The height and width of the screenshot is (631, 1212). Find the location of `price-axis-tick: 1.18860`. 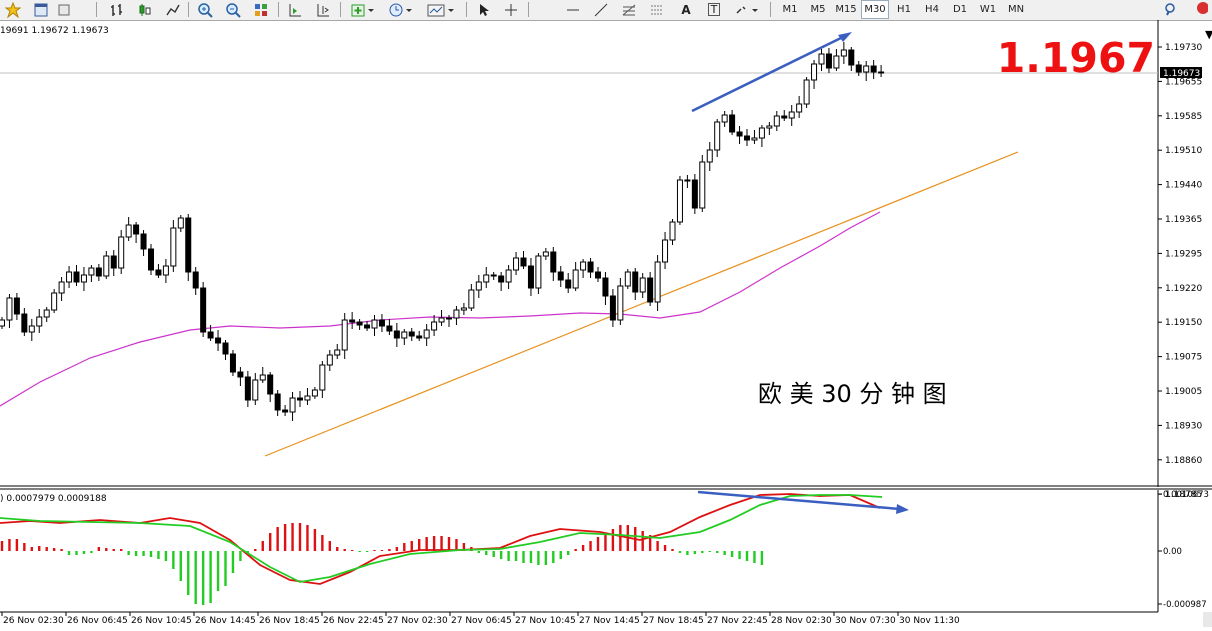

price-axis-tick: 1.18860 is located at coordinates (1183, 461).